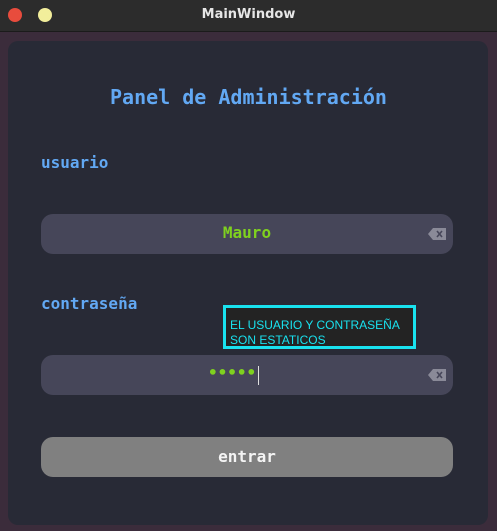 The width and height of the screenshot is (497, 531). What do you see at coordinates (315, 325) in the screenshot?
I see `tooltip-line-1: EL USUARIO Y CONTRASEÑA` at bounding box center [315, 325].